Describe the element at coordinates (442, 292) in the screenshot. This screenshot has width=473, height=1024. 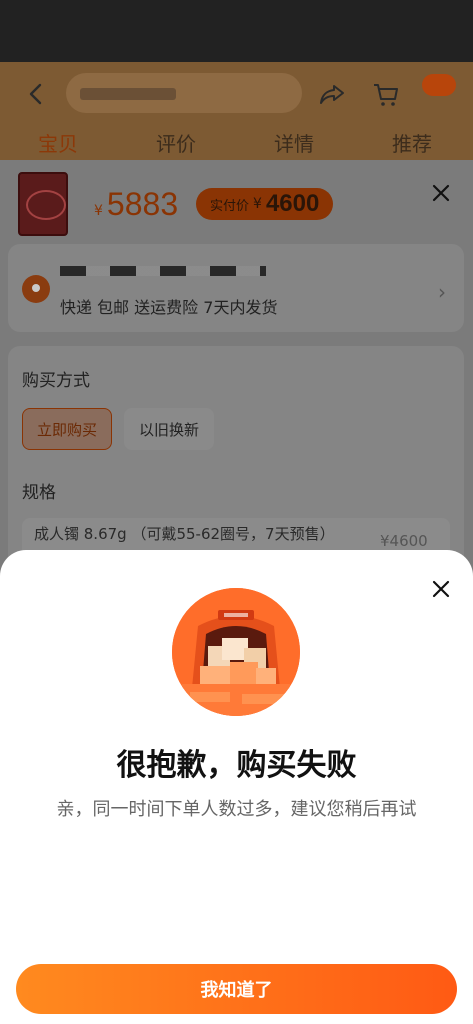
I see `chevron-right-icon: ›` at that location.